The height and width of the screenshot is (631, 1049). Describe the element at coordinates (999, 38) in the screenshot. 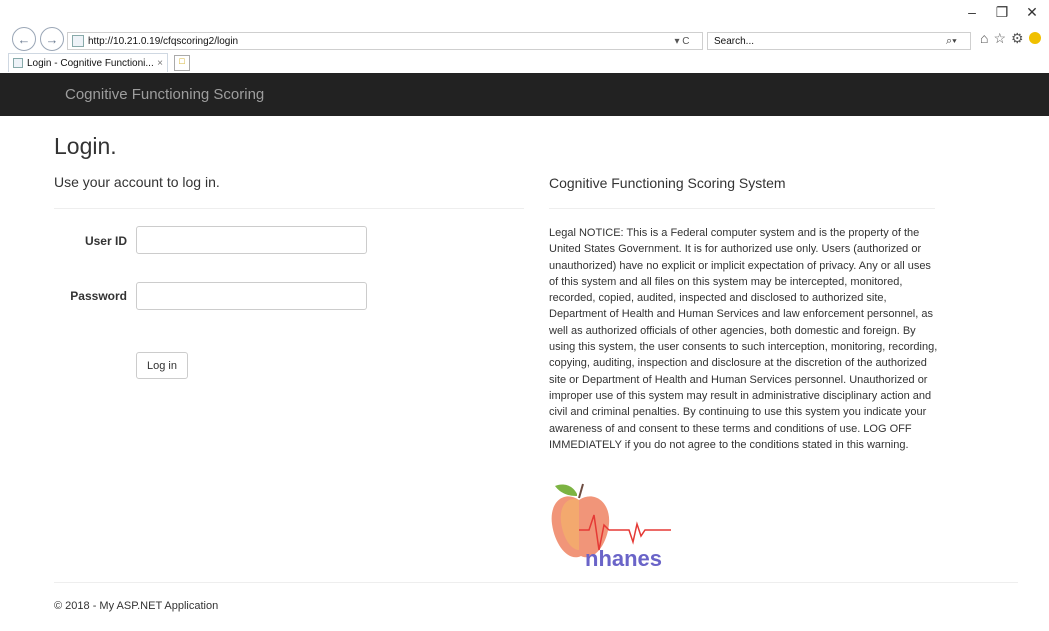

I see `favorites-star-icon: ☆` at that location.